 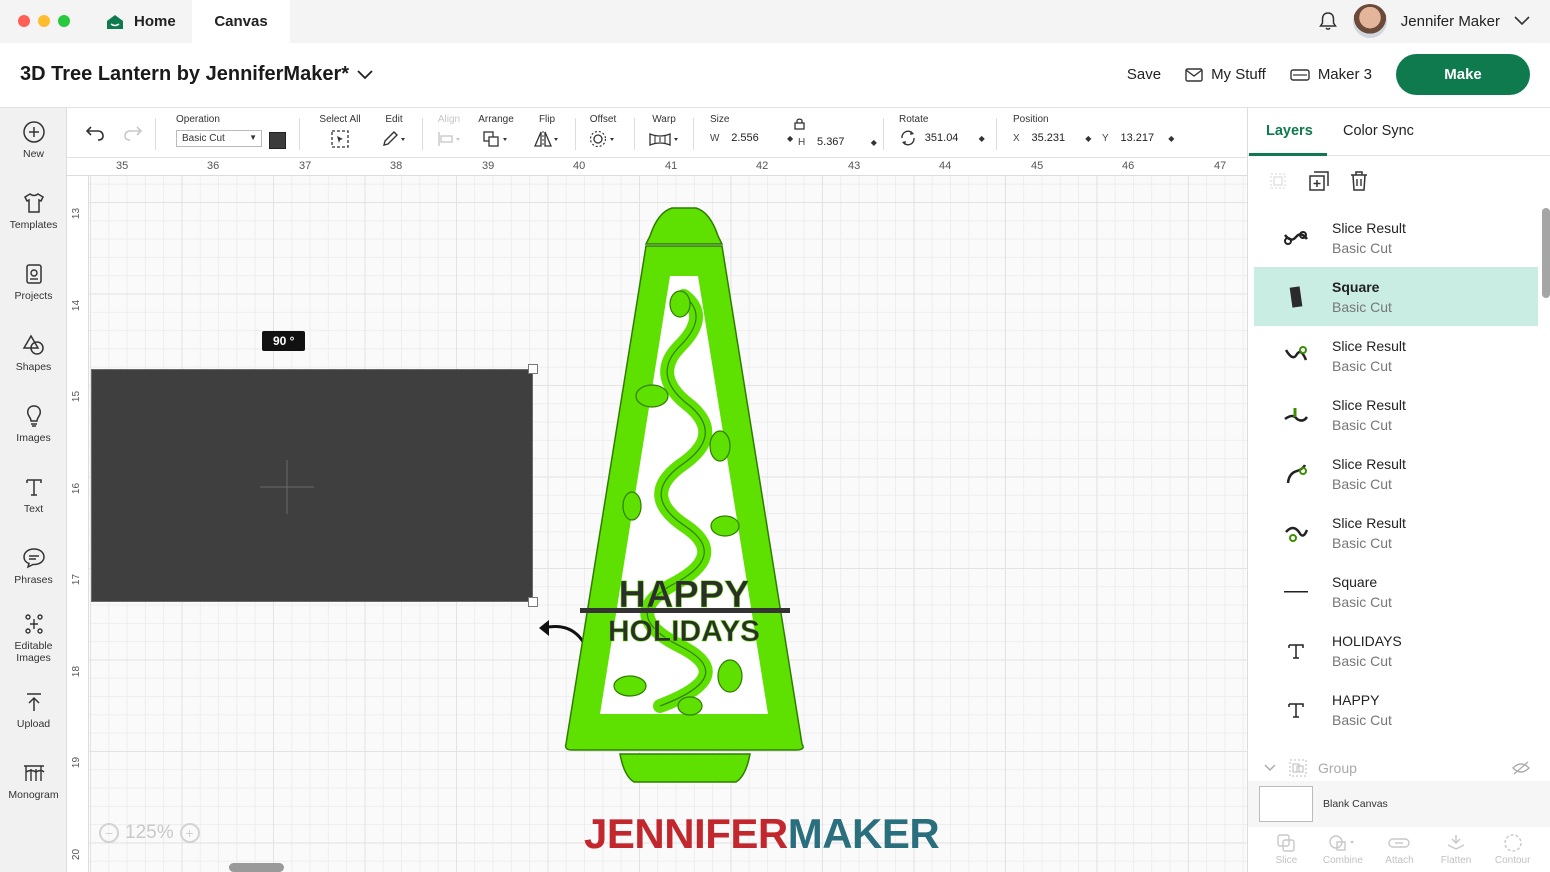 What do you see at coordinates (145, 21) in the screenshot?
I see `tab-home: Home` at bounding box center [145, 21].